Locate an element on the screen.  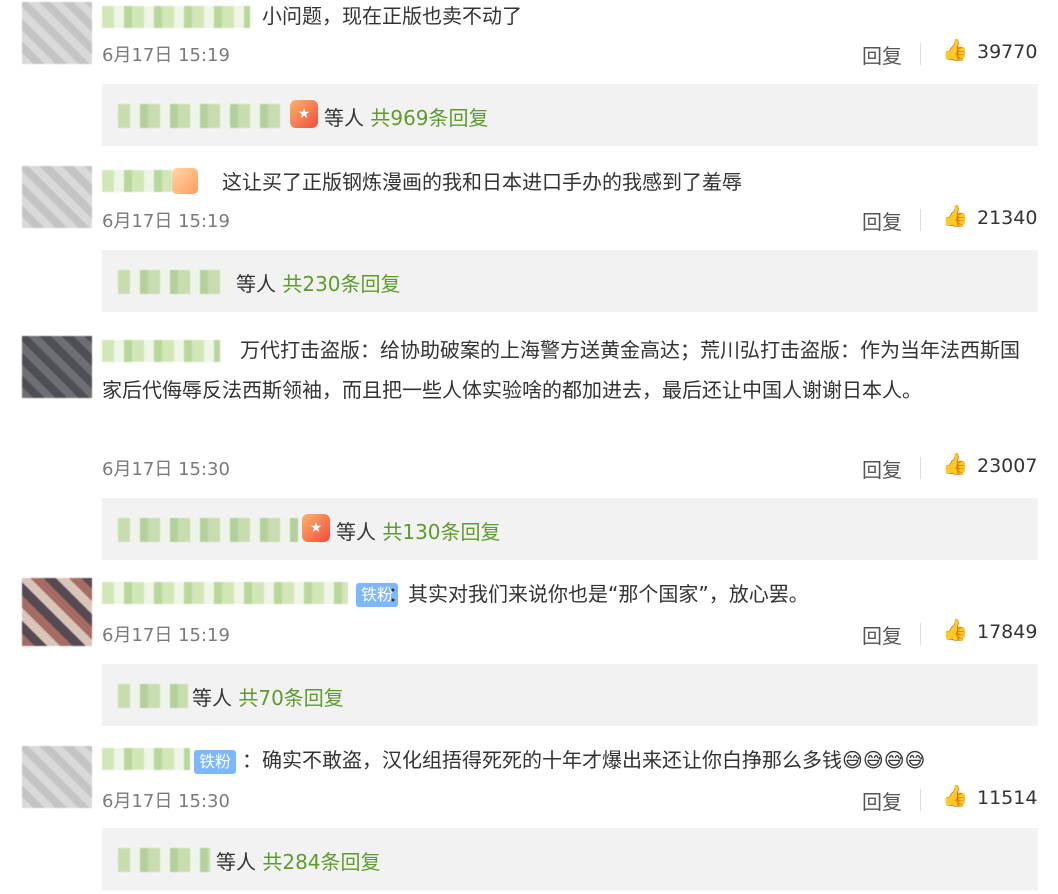
comment-text: 小问题，现在正版也卖不动了 is located at coordinates (392, 16).